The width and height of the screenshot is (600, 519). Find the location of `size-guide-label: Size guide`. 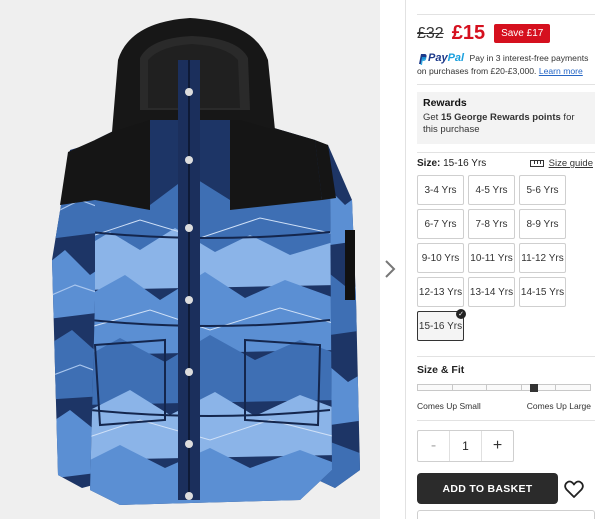

size-guide-label: Size guide is located at coordinates (570, 163).